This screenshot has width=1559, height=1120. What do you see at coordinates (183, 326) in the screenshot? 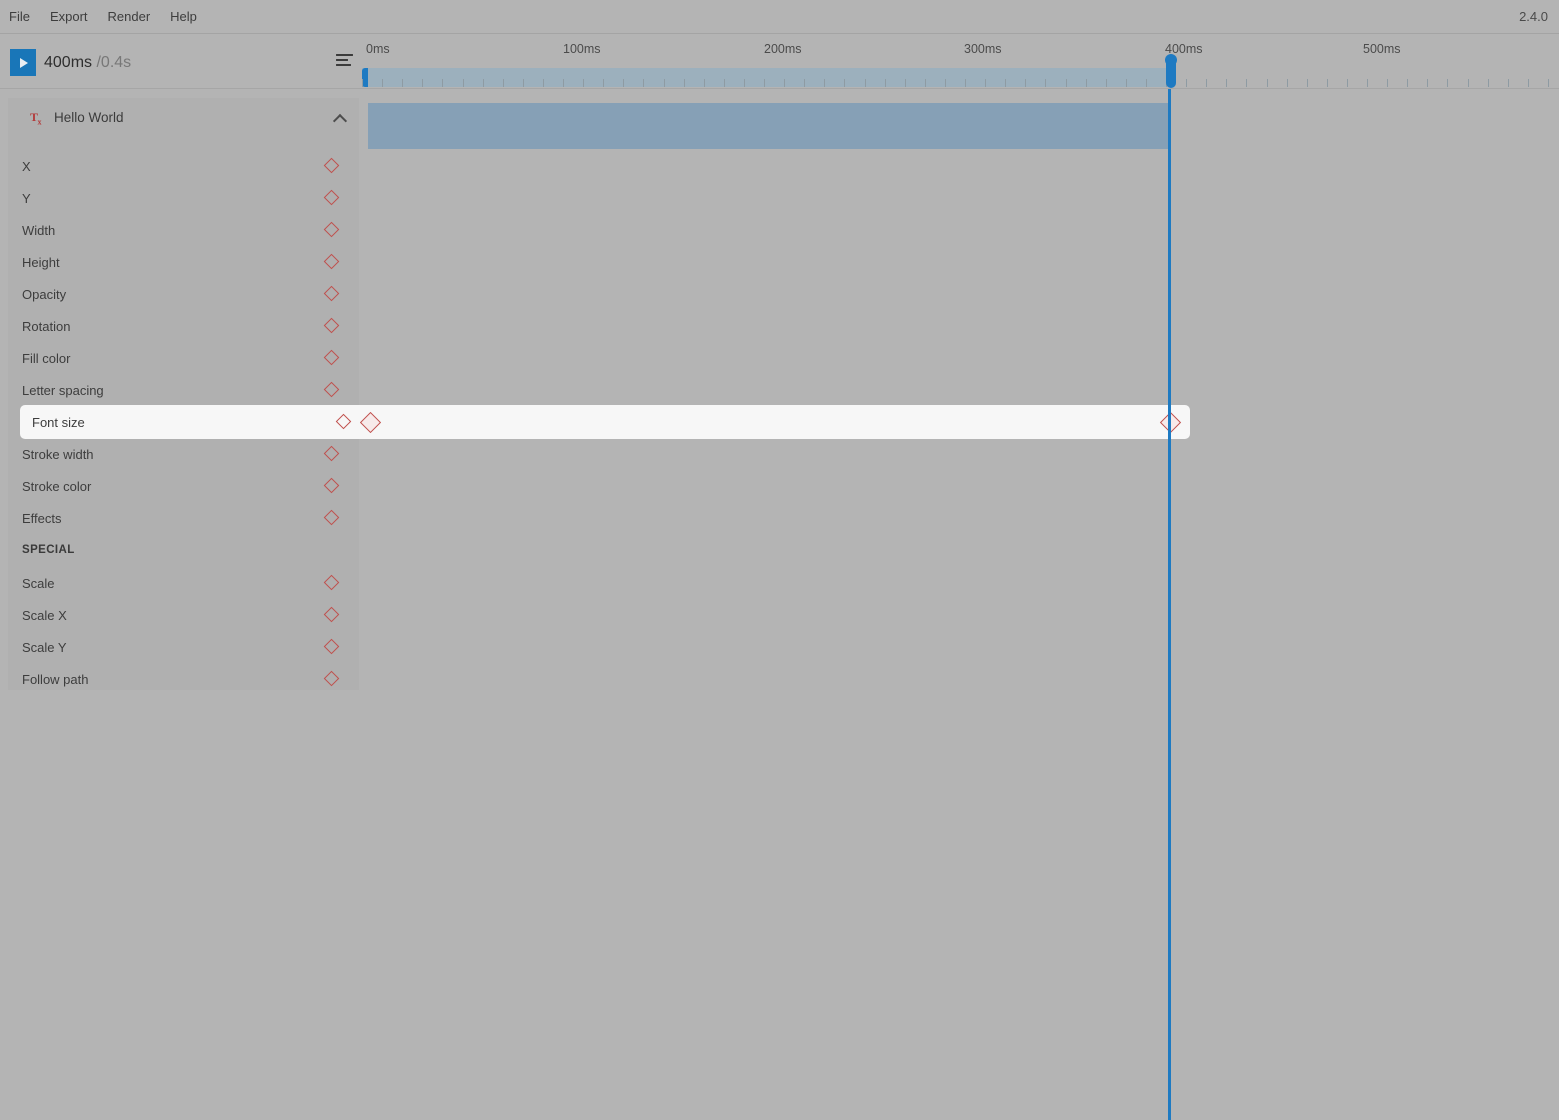
I see `property-row-rotation: Rotation` at bounding box center [183, 326].